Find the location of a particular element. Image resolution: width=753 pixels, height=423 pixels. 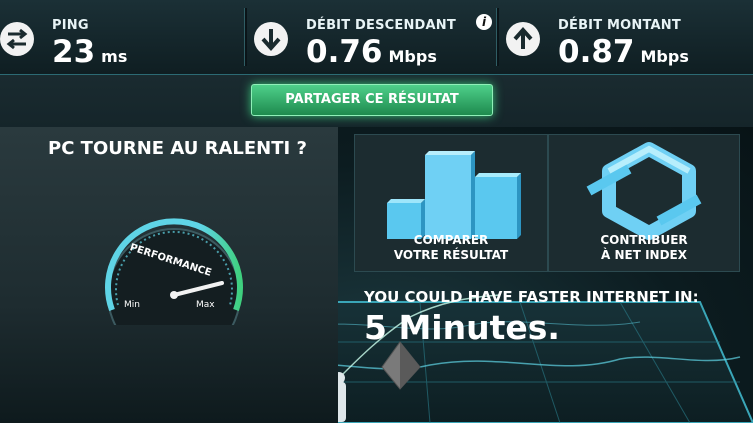

upload-stat: DÉBIT MONTANT 0.87 Mbps is located at coordinates (629, 38).